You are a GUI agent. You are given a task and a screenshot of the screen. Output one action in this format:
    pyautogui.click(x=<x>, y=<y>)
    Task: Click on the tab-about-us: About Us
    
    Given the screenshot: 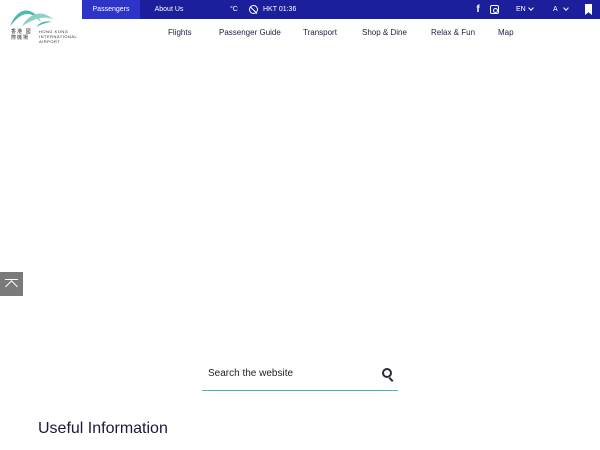 What is the action you would take?
    pyautogui.click(x=169, y=9)
    